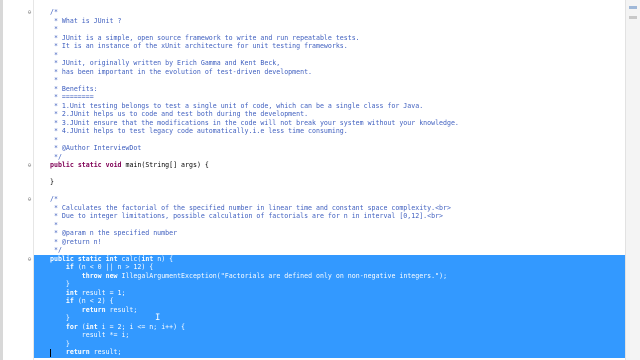  What do you see at coordinates (330, 97) in the screenshot?
I see `code-line: * ========` at bounding box center [330, 97].